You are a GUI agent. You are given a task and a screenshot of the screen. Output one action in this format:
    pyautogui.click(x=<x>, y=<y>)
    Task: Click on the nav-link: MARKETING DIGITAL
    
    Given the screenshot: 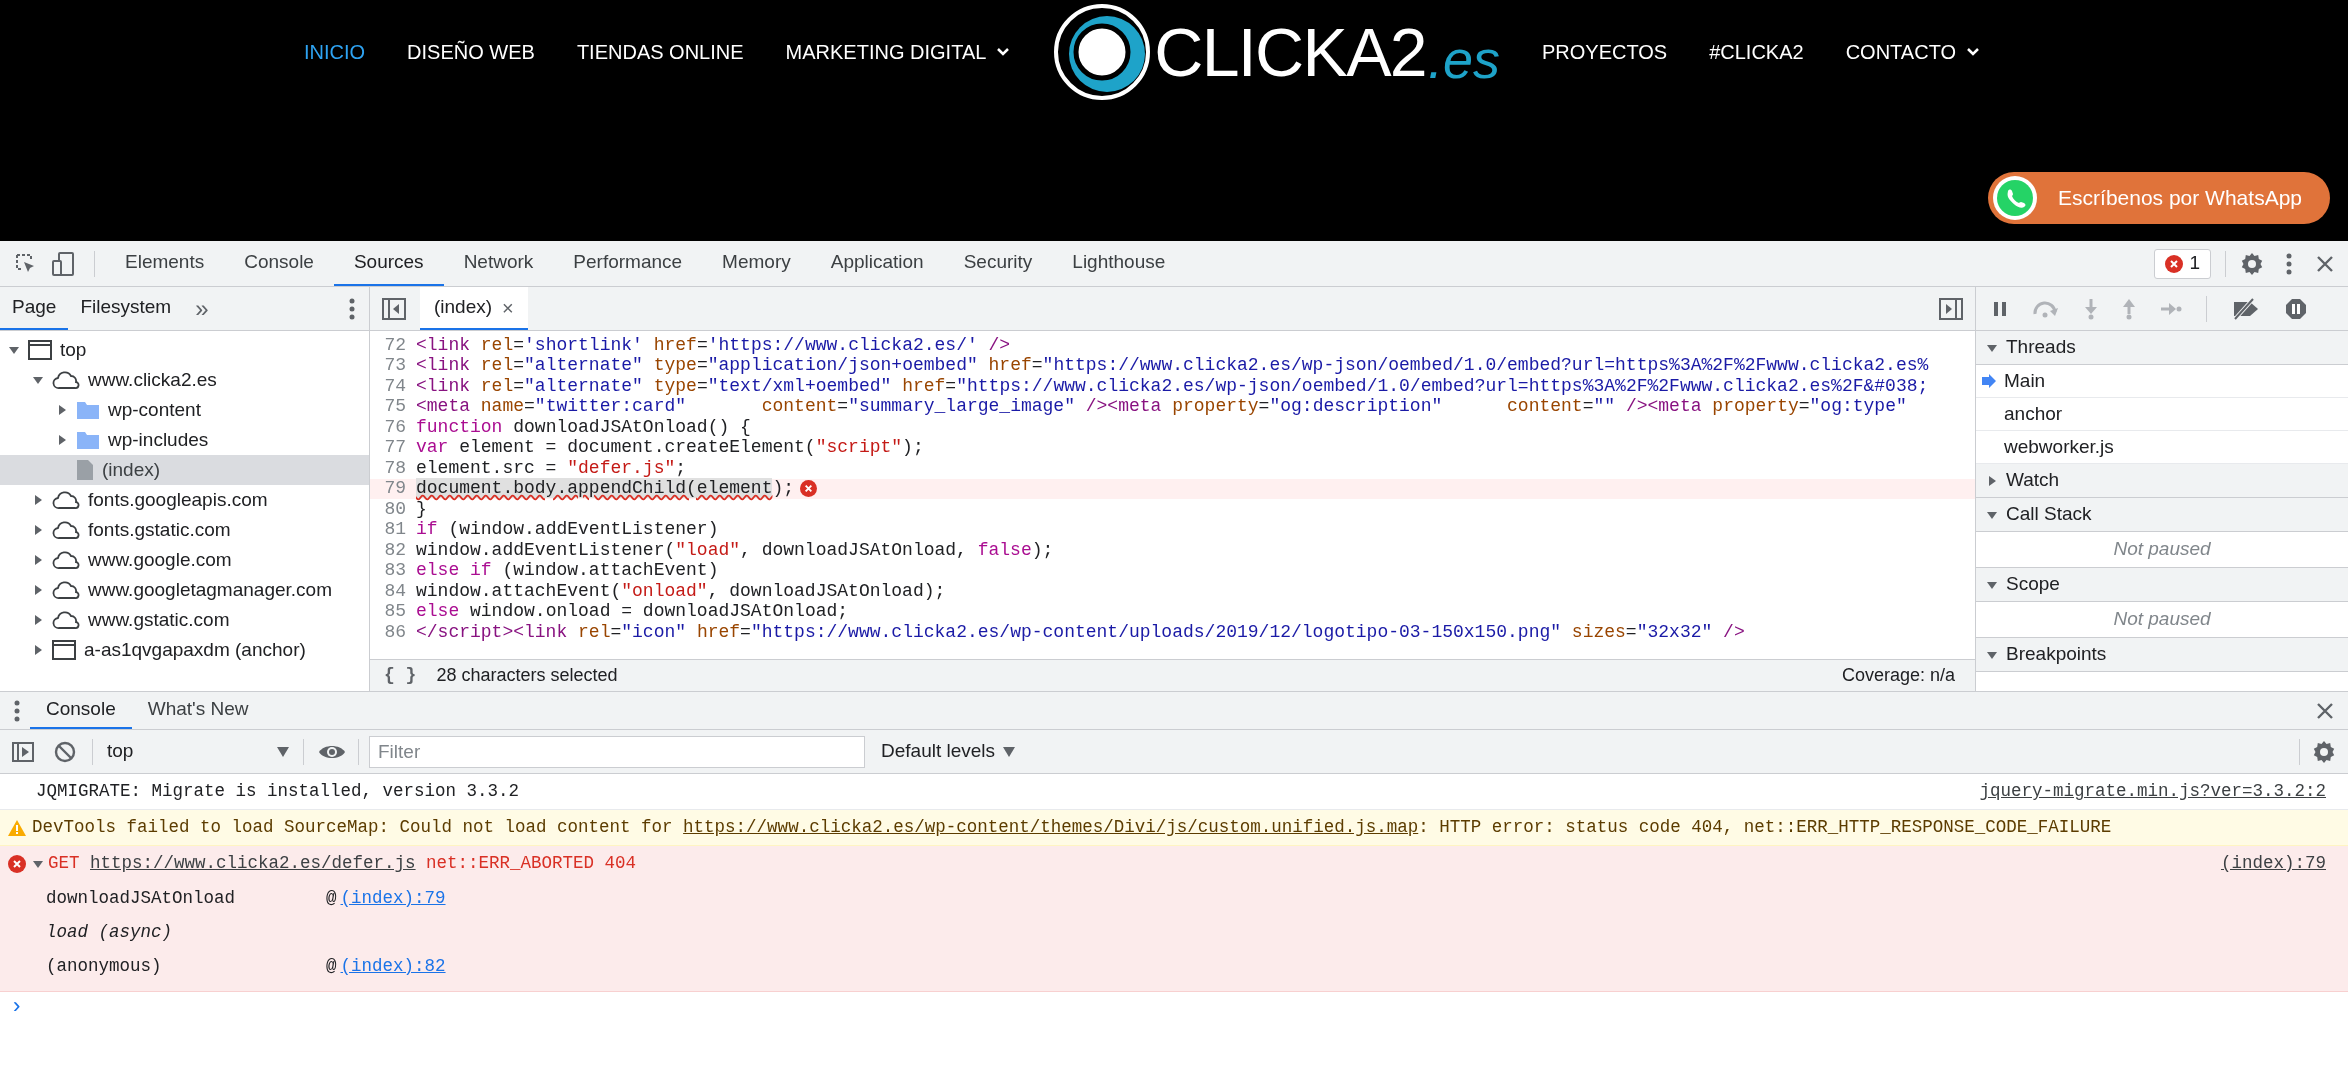 What is the action you would take?
    pyautogui.click(x=898, y=52)
    